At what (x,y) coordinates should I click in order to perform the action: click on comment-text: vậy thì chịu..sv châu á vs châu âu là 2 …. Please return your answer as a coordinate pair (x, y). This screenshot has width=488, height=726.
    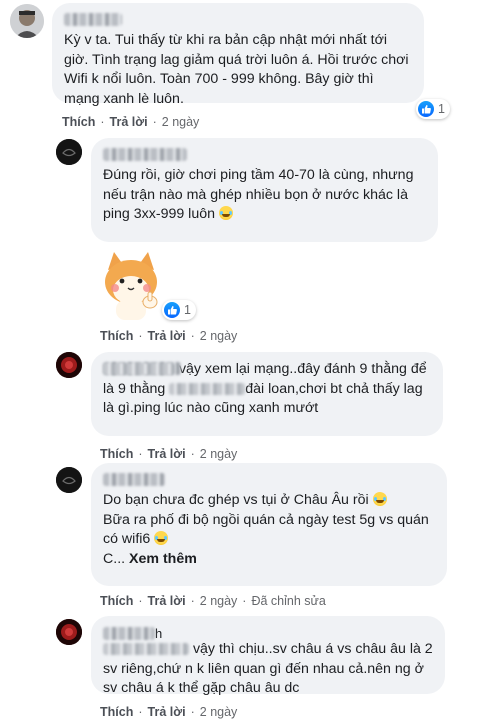
    Looking at the image, I should click on (268, 669).